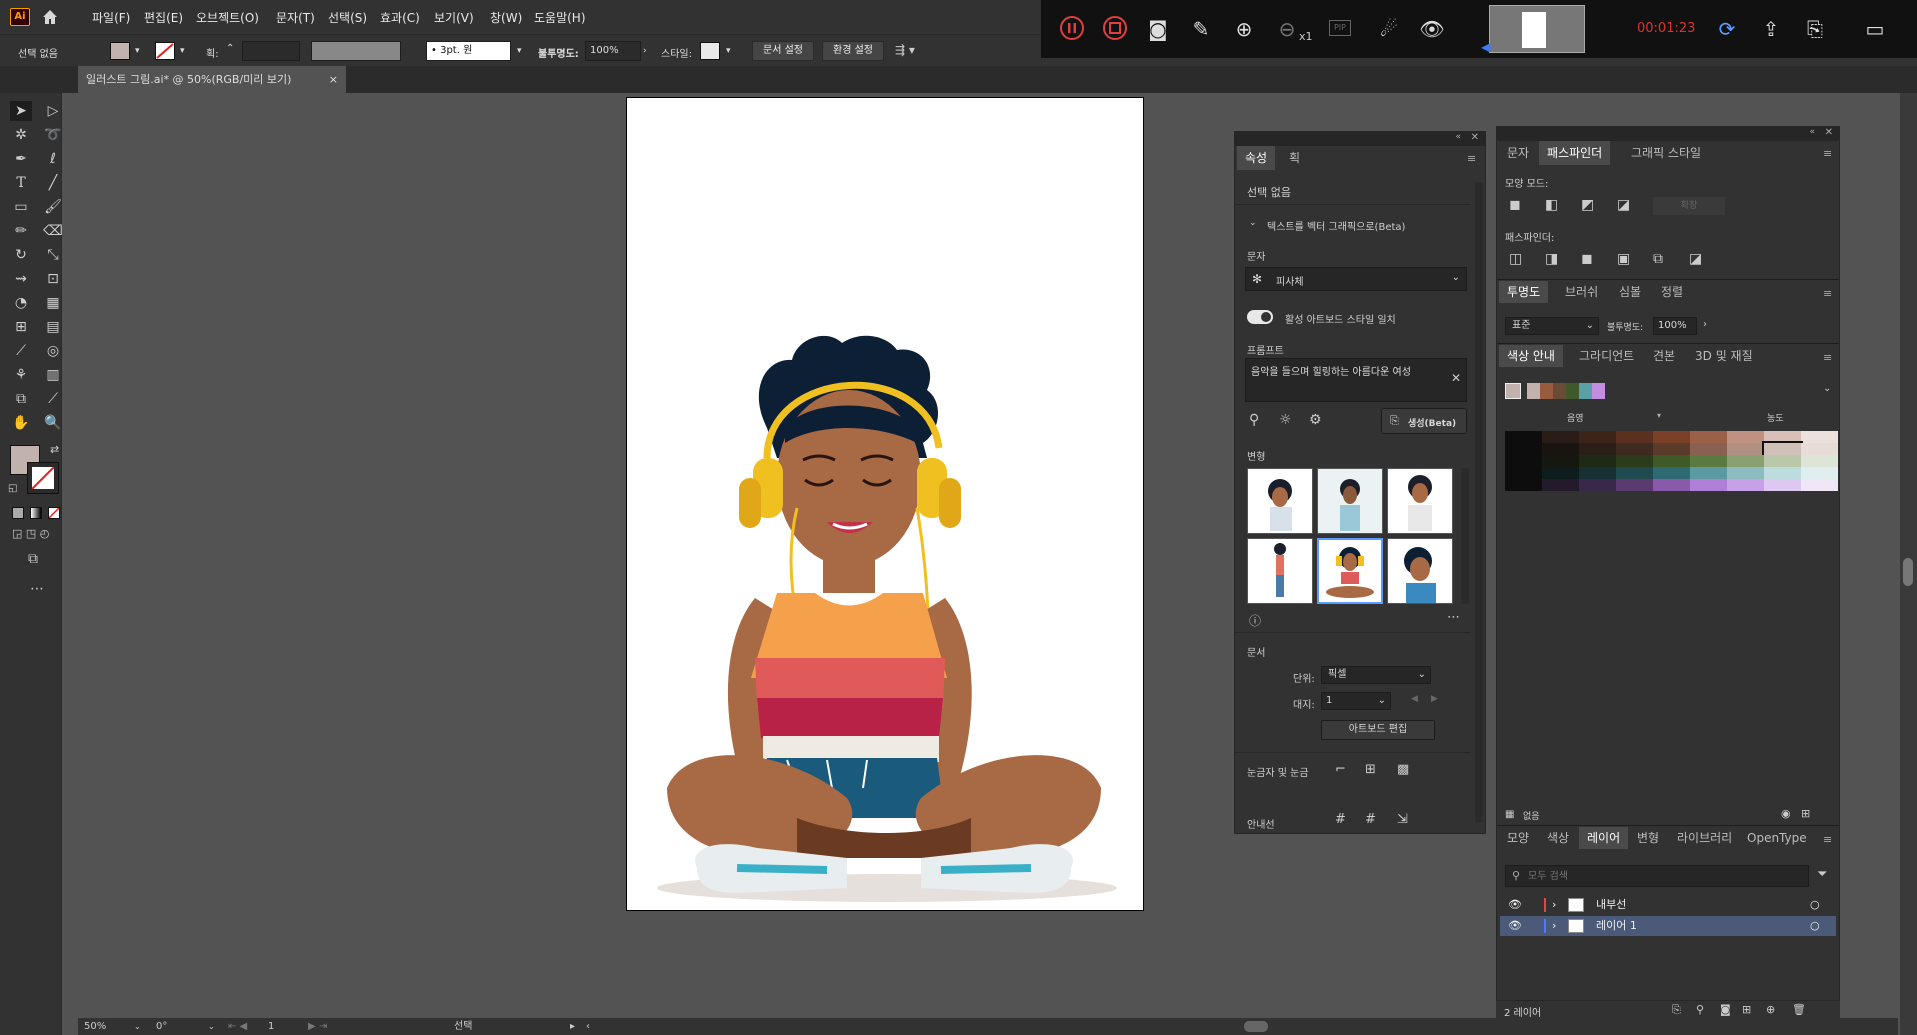 The image size is (1917, 1035). What do you see at coordinates (53, 327) in the screenshot?
I see `gradient-tool-icon: ▤` at bounding box center [53, 327].